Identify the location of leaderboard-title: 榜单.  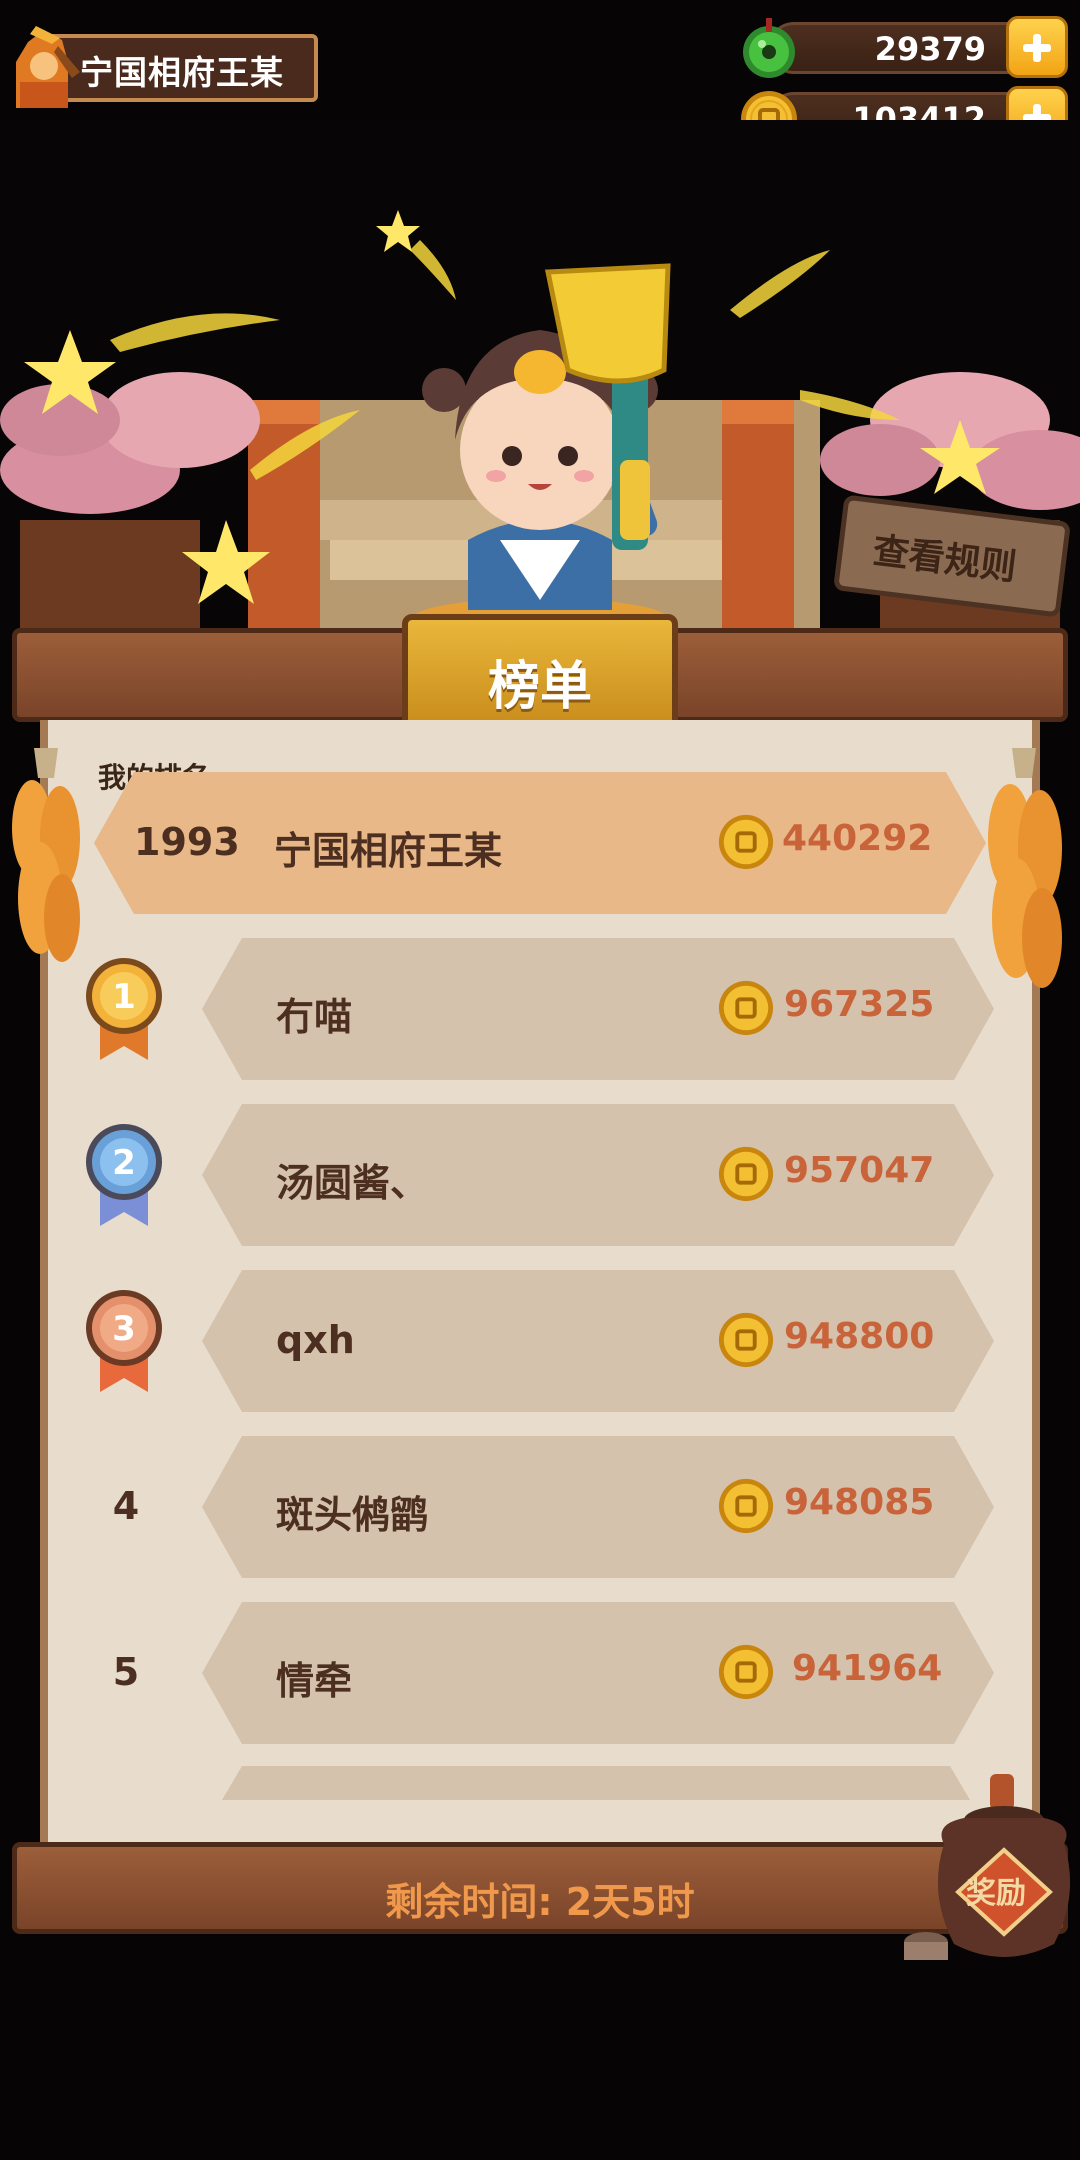
(539, 687).